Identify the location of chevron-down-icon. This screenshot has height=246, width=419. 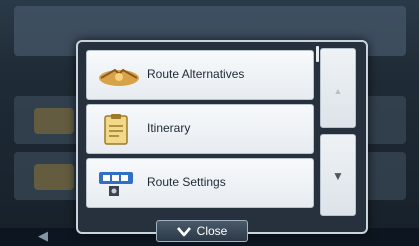
(183, 231).